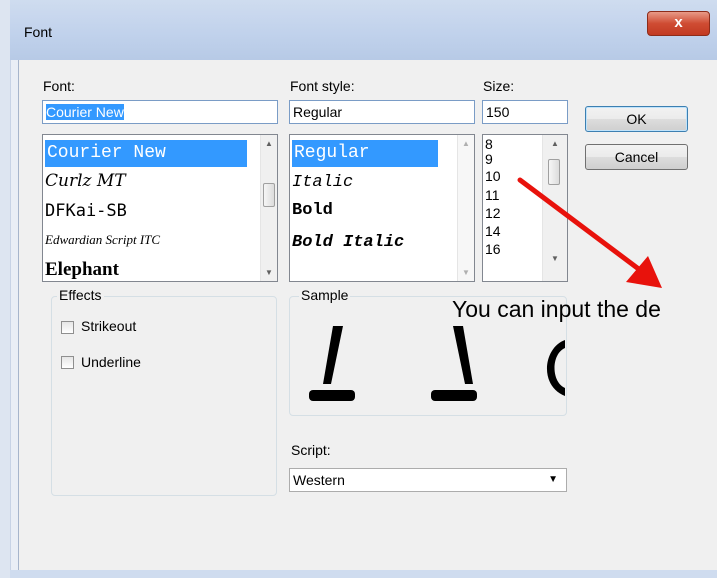  I want to click on annotation-text: You can input the de, so click(556, 309).